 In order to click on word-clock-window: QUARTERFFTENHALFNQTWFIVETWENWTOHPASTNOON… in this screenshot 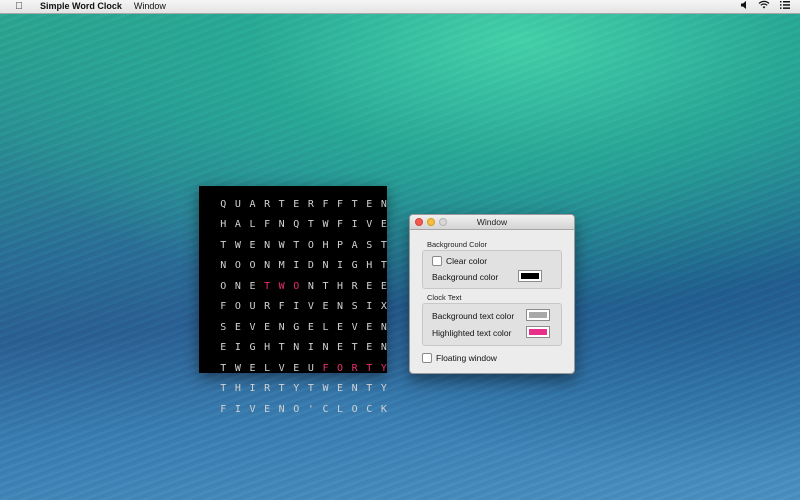, I will do `click(293, 300)`.